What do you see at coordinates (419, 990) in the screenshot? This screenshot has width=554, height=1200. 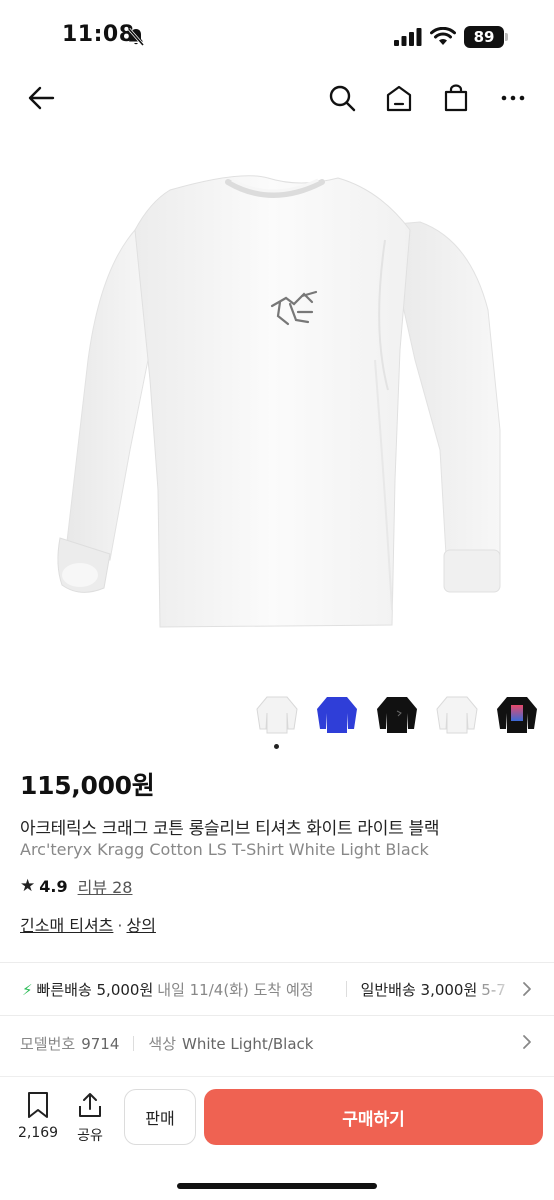 I see `standard-shipping-label: 일반배송 3,000원` at bounding box center [419, 990].